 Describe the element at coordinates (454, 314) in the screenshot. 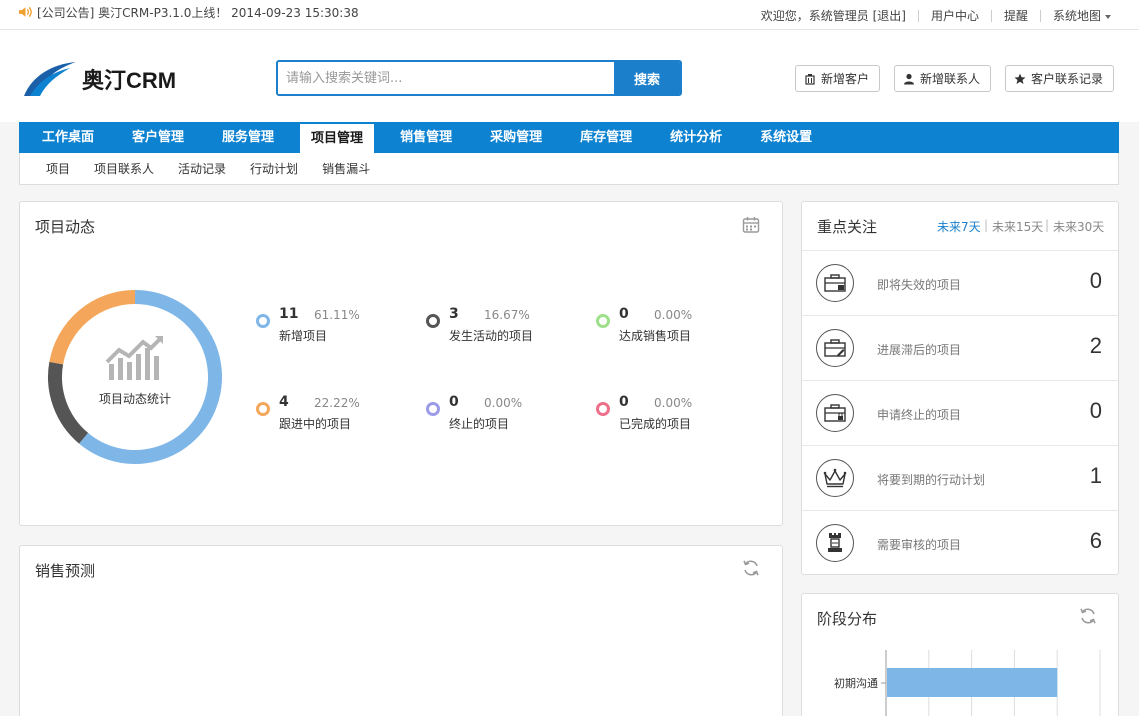

I see `stat-value: 3` at that location.